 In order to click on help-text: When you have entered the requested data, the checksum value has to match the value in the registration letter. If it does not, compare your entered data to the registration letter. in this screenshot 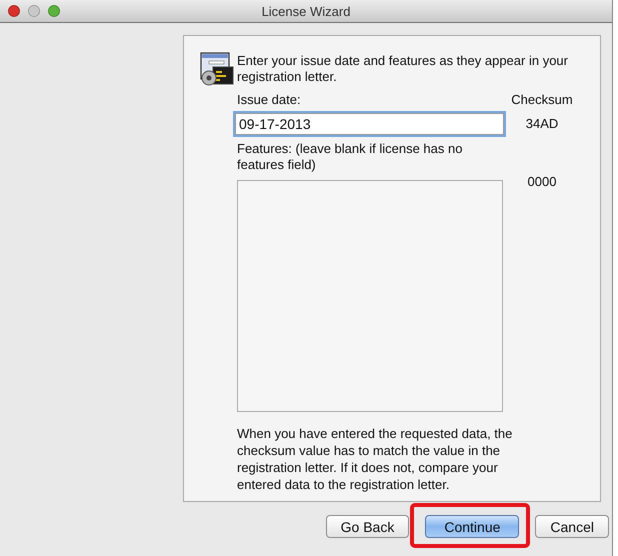, I will do `click(375, 459)`.